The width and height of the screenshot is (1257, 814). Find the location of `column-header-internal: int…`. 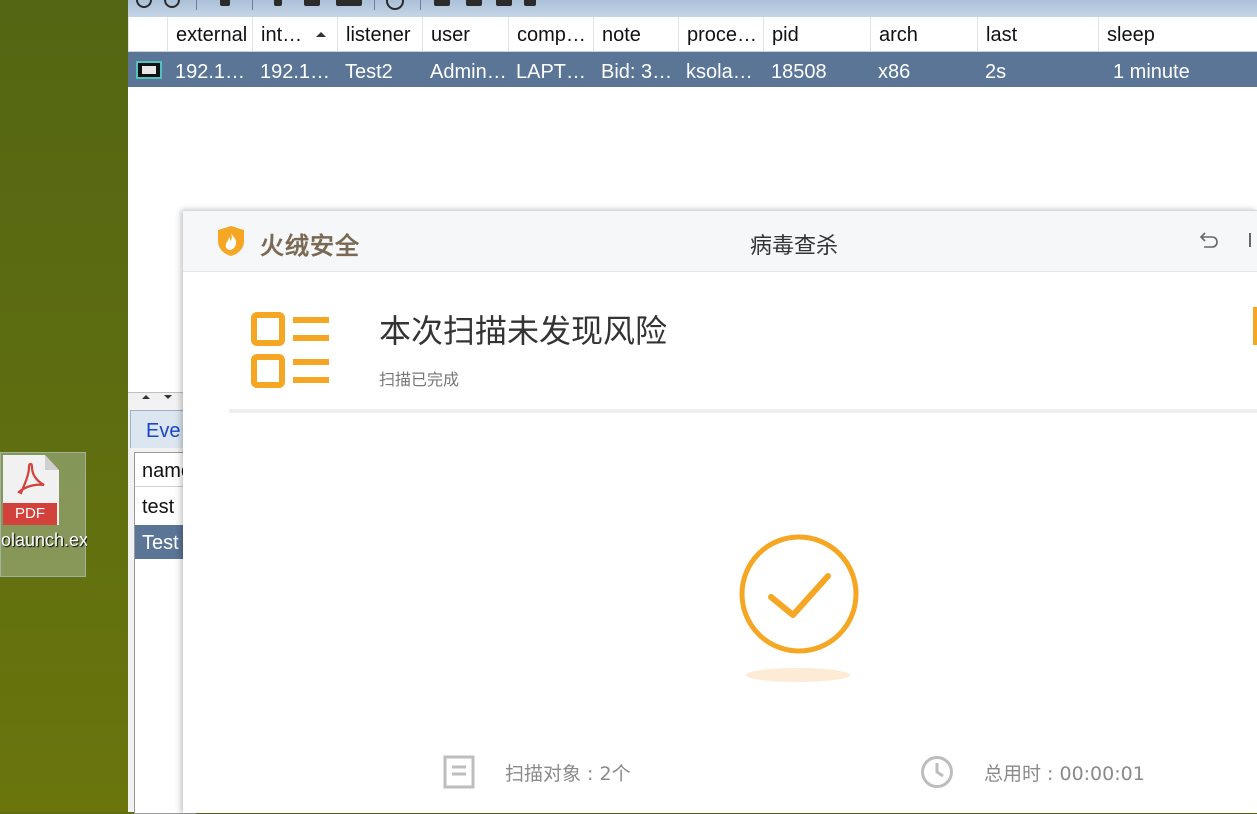

column-header-internal: int… is located at coordinates (295, 34).